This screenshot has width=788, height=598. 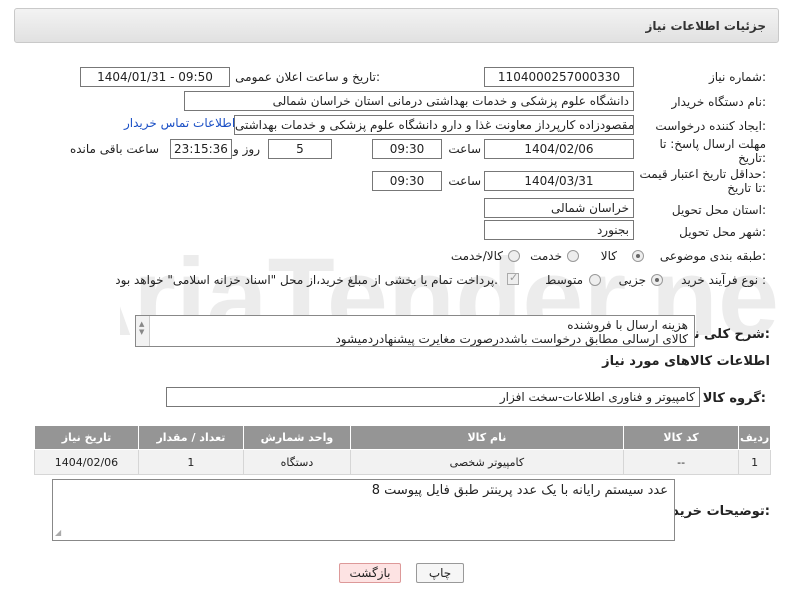 What do you see at coordinates (440, 573) in the screenshot?
I see `print-button: چاپ` at bounding box center [440, 573].